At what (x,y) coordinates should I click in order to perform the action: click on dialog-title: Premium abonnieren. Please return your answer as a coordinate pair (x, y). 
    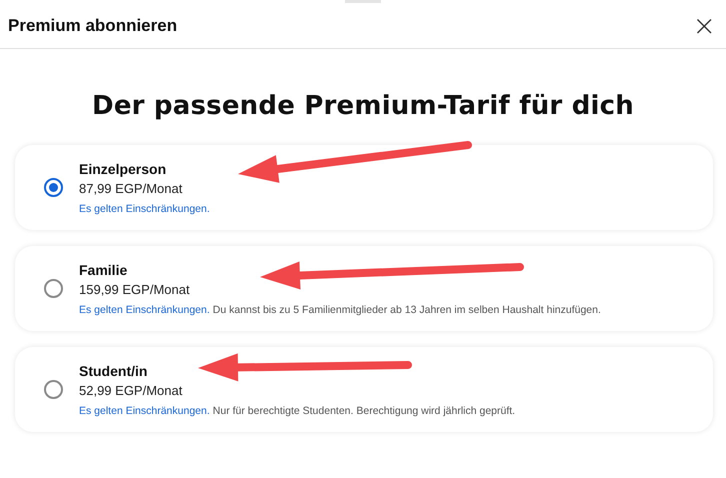
    Looking at the image, I should click on (93, 26).